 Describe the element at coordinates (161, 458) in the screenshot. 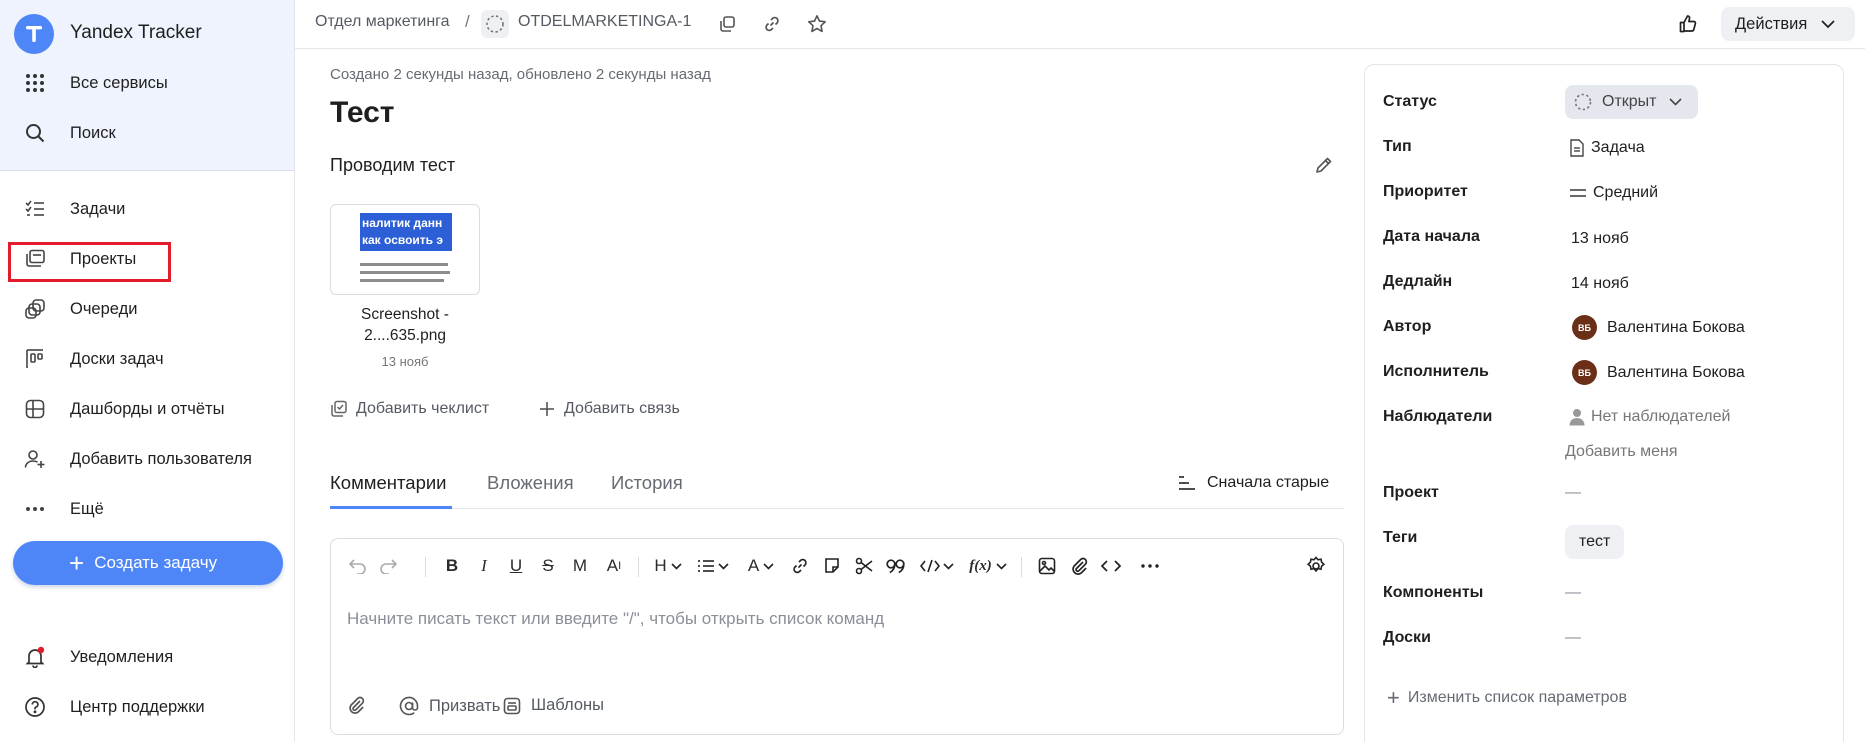

I see `sidebar-item-label: Добавить пользователя` at that location.